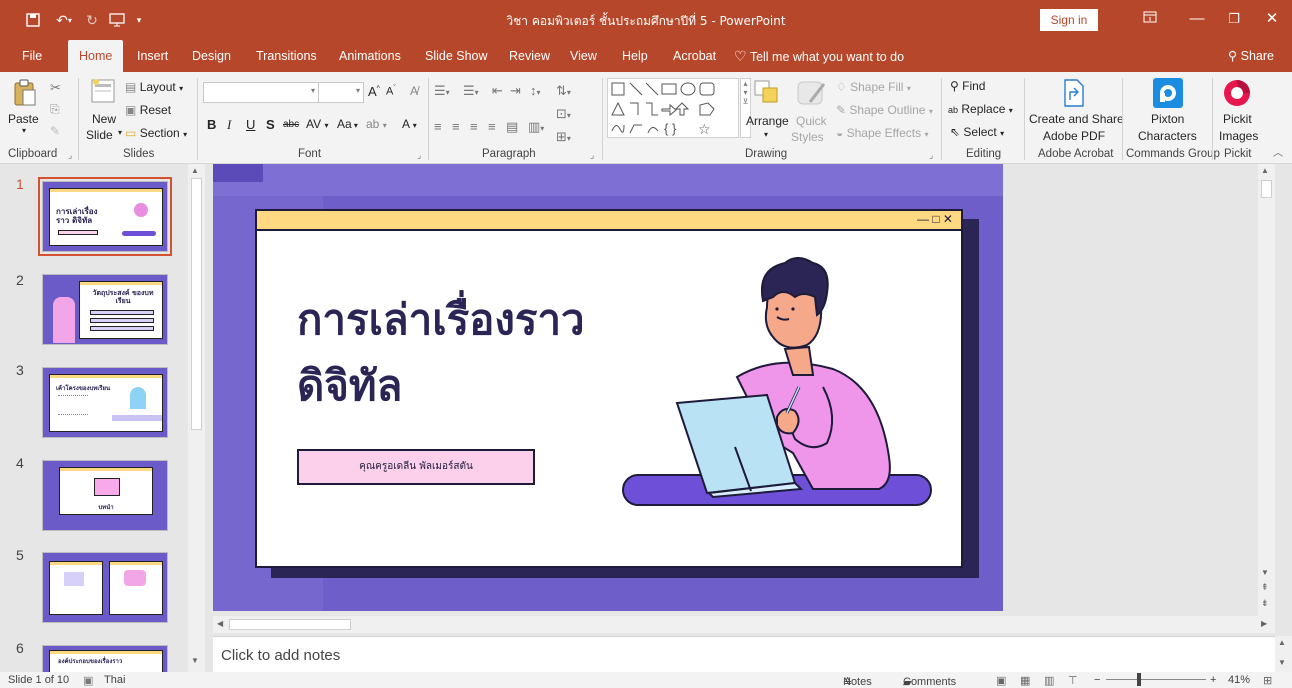 The image size is (1292, 688). Describe the element at coordinates (376, 124) in the screenshot. I see `highlight-color-icon: ab ▾` at that location.